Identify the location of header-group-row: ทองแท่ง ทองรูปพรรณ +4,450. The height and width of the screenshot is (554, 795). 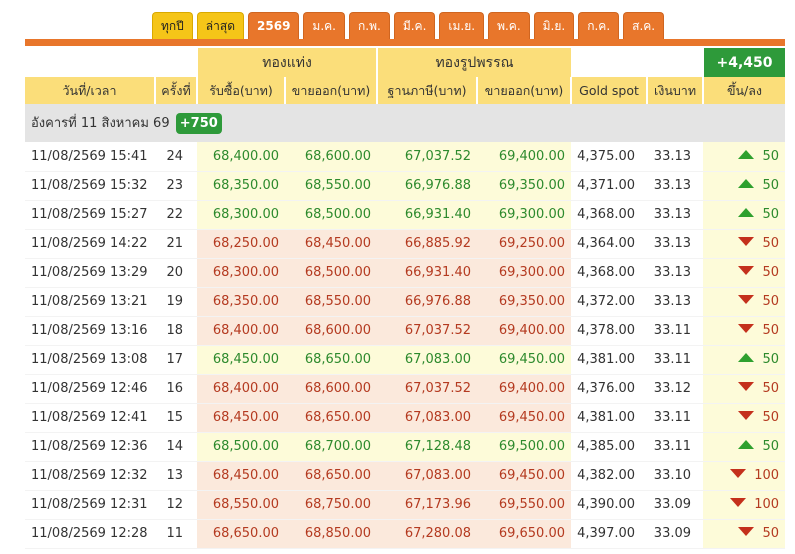
(405, 62).